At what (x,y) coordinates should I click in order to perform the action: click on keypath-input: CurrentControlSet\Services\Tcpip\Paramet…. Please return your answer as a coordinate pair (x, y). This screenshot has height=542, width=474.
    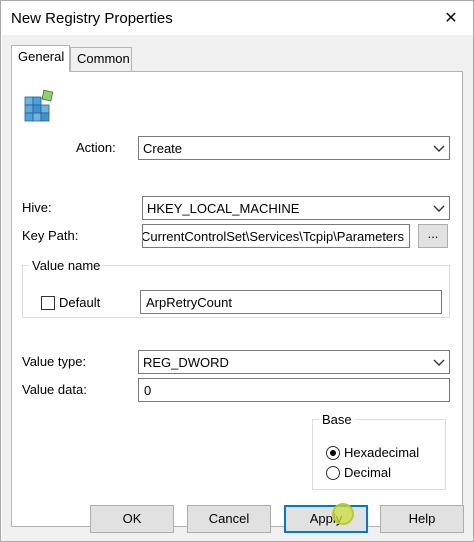
    Looking at the image, I should click on (276, 236).